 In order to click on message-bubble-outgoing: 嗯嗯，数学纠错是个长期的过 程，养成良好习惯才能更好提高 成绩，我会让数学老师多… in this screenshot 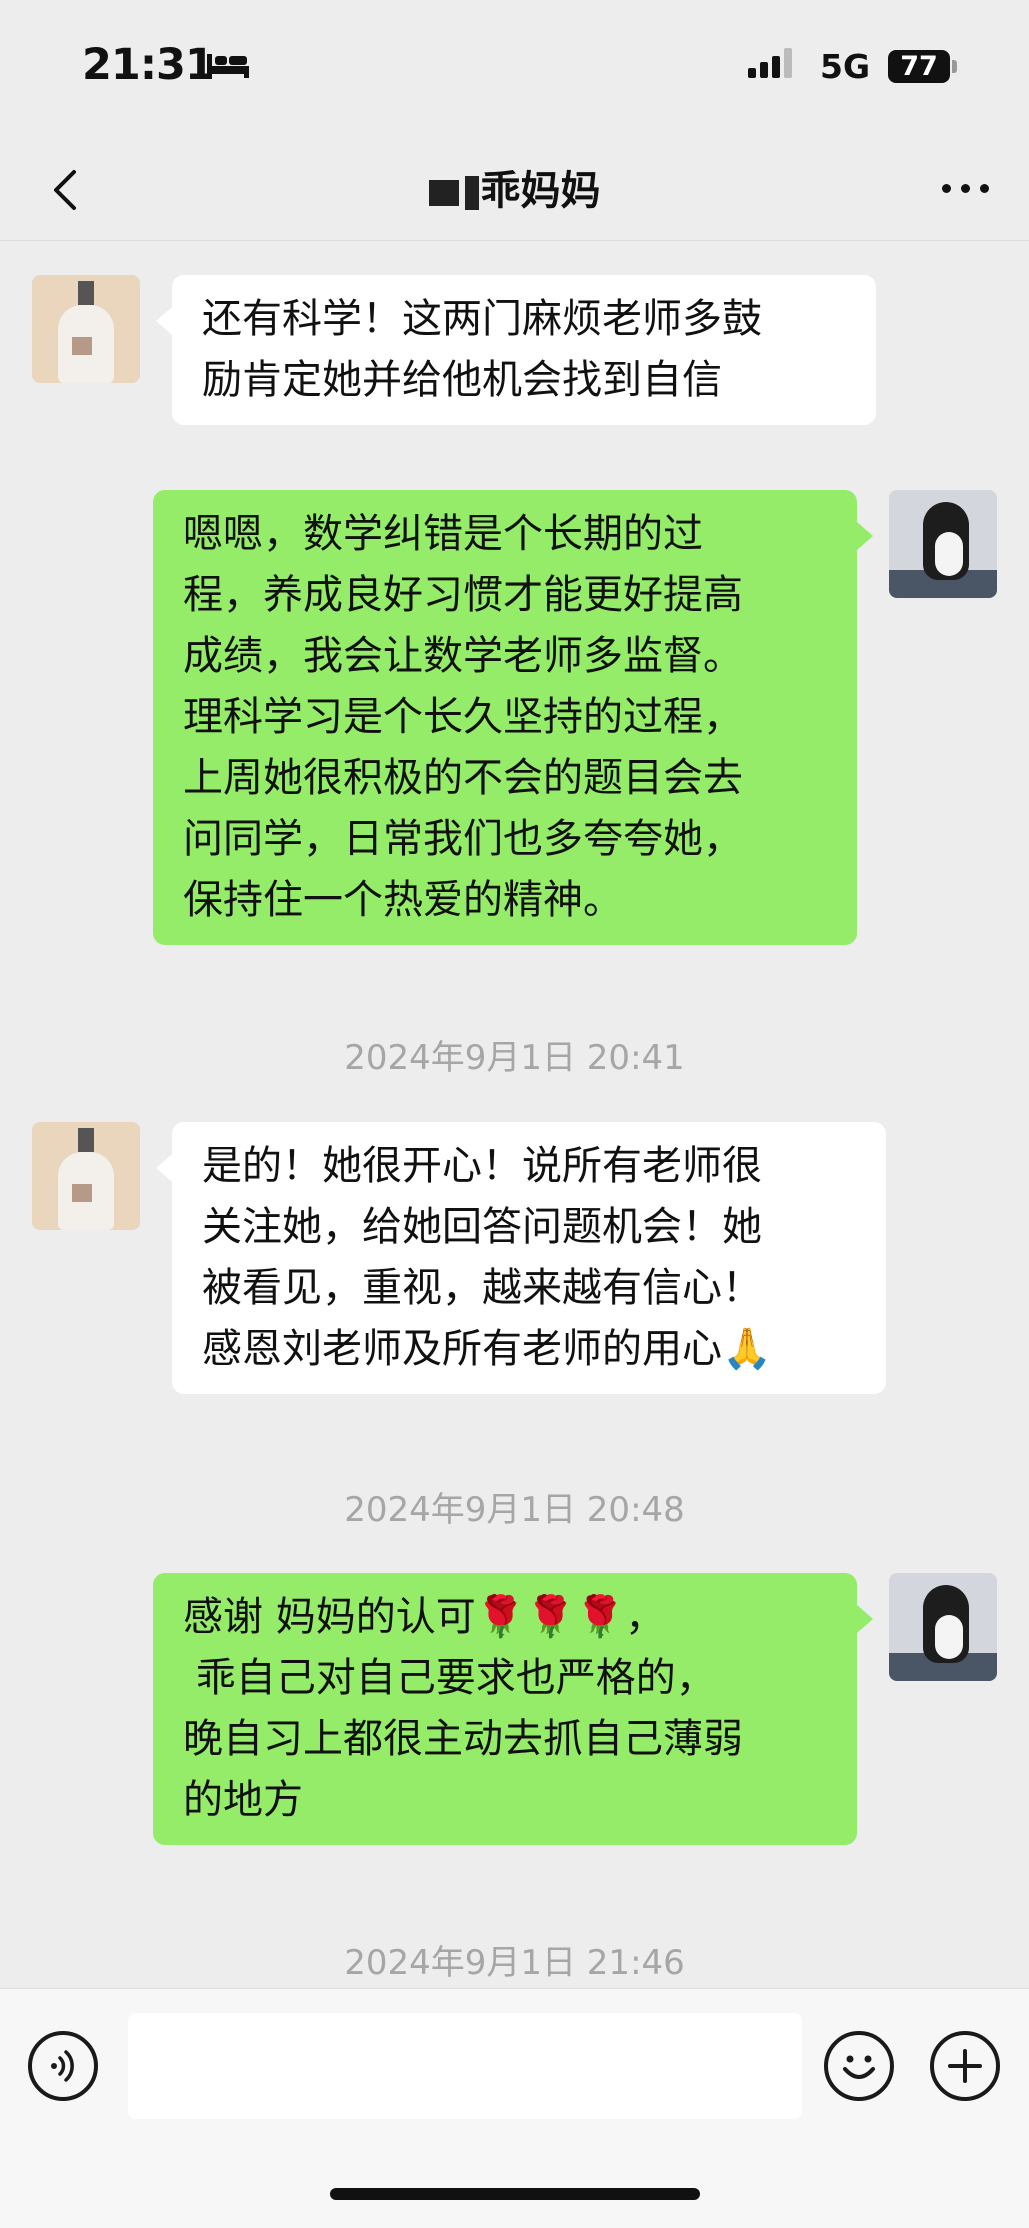, I will do `click(513, 717)`.